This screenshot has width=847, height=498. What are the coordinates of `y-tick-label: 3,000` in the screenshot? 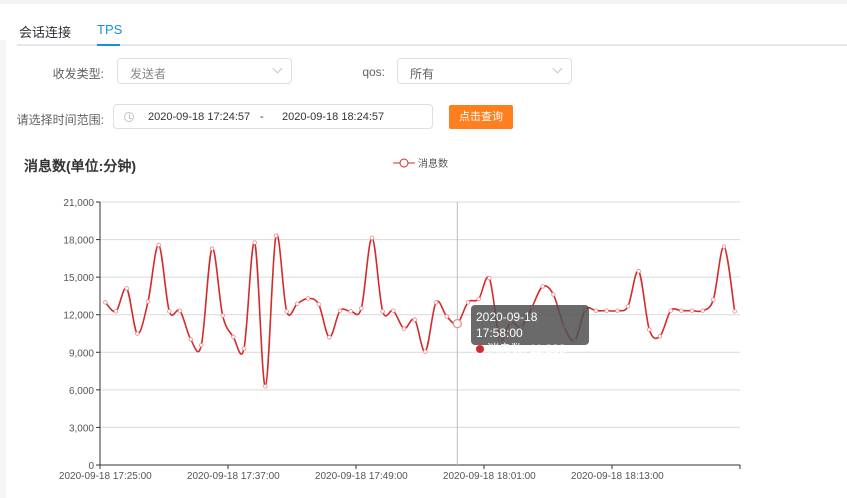 It's located at (81, 428).